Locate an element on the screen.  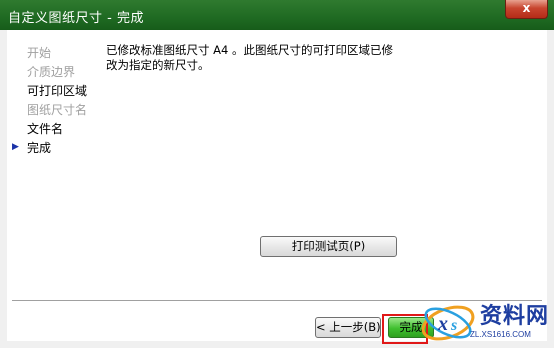
step-file-name: 文件名 is located at coordinates (45, 129).